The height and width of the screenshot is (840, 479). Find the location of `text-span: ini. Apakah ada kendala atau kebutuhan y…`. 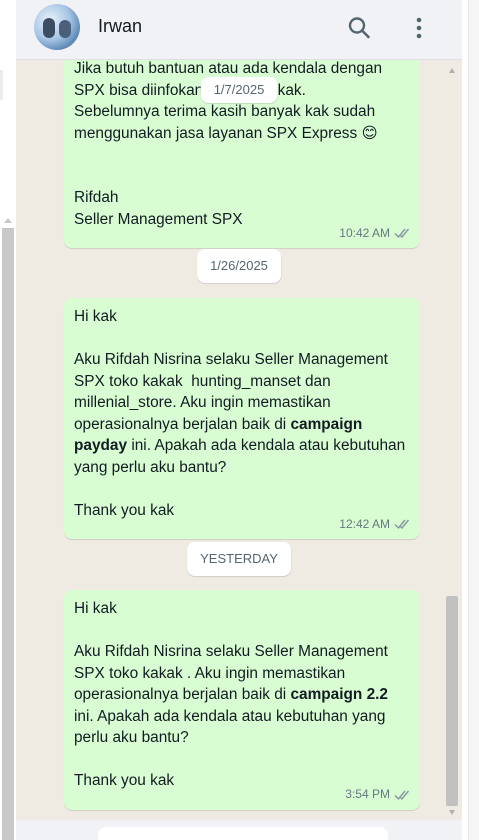

text-span: ini. Apakah ada kendala atau kebutuhan y… is located at coordinates (230, 716).